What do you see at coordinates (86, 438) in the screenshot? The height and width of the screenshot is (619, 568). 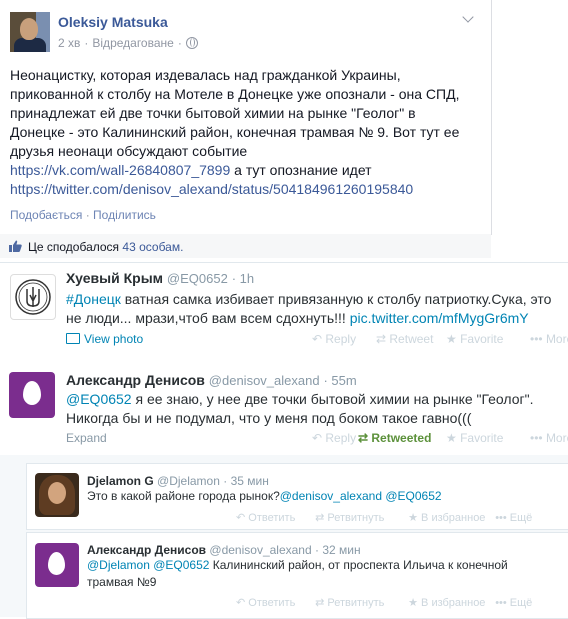 I see `expand-link: Expand` at bounding box center [86, 438].